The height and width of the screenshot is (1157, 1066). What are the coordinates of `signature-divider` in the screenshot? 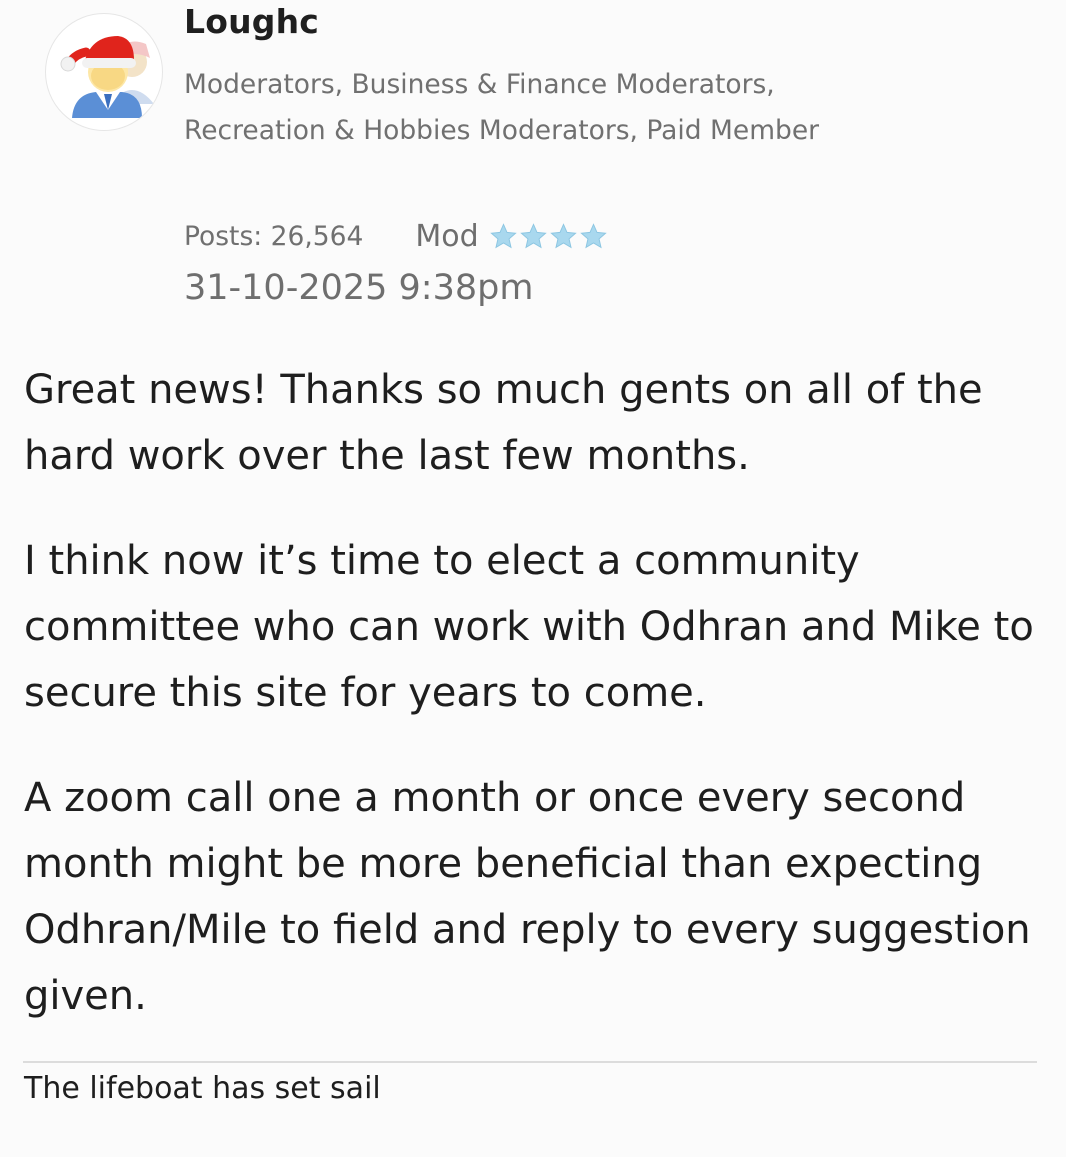 It's located at (530, 1062).